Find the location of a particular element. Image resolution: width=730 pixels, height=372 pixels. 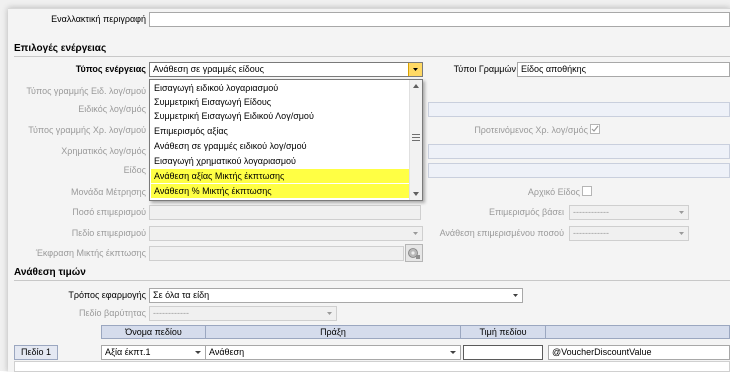

apply-mode-value: Σε όλα τα είδη is located at coordinates (181, 295).